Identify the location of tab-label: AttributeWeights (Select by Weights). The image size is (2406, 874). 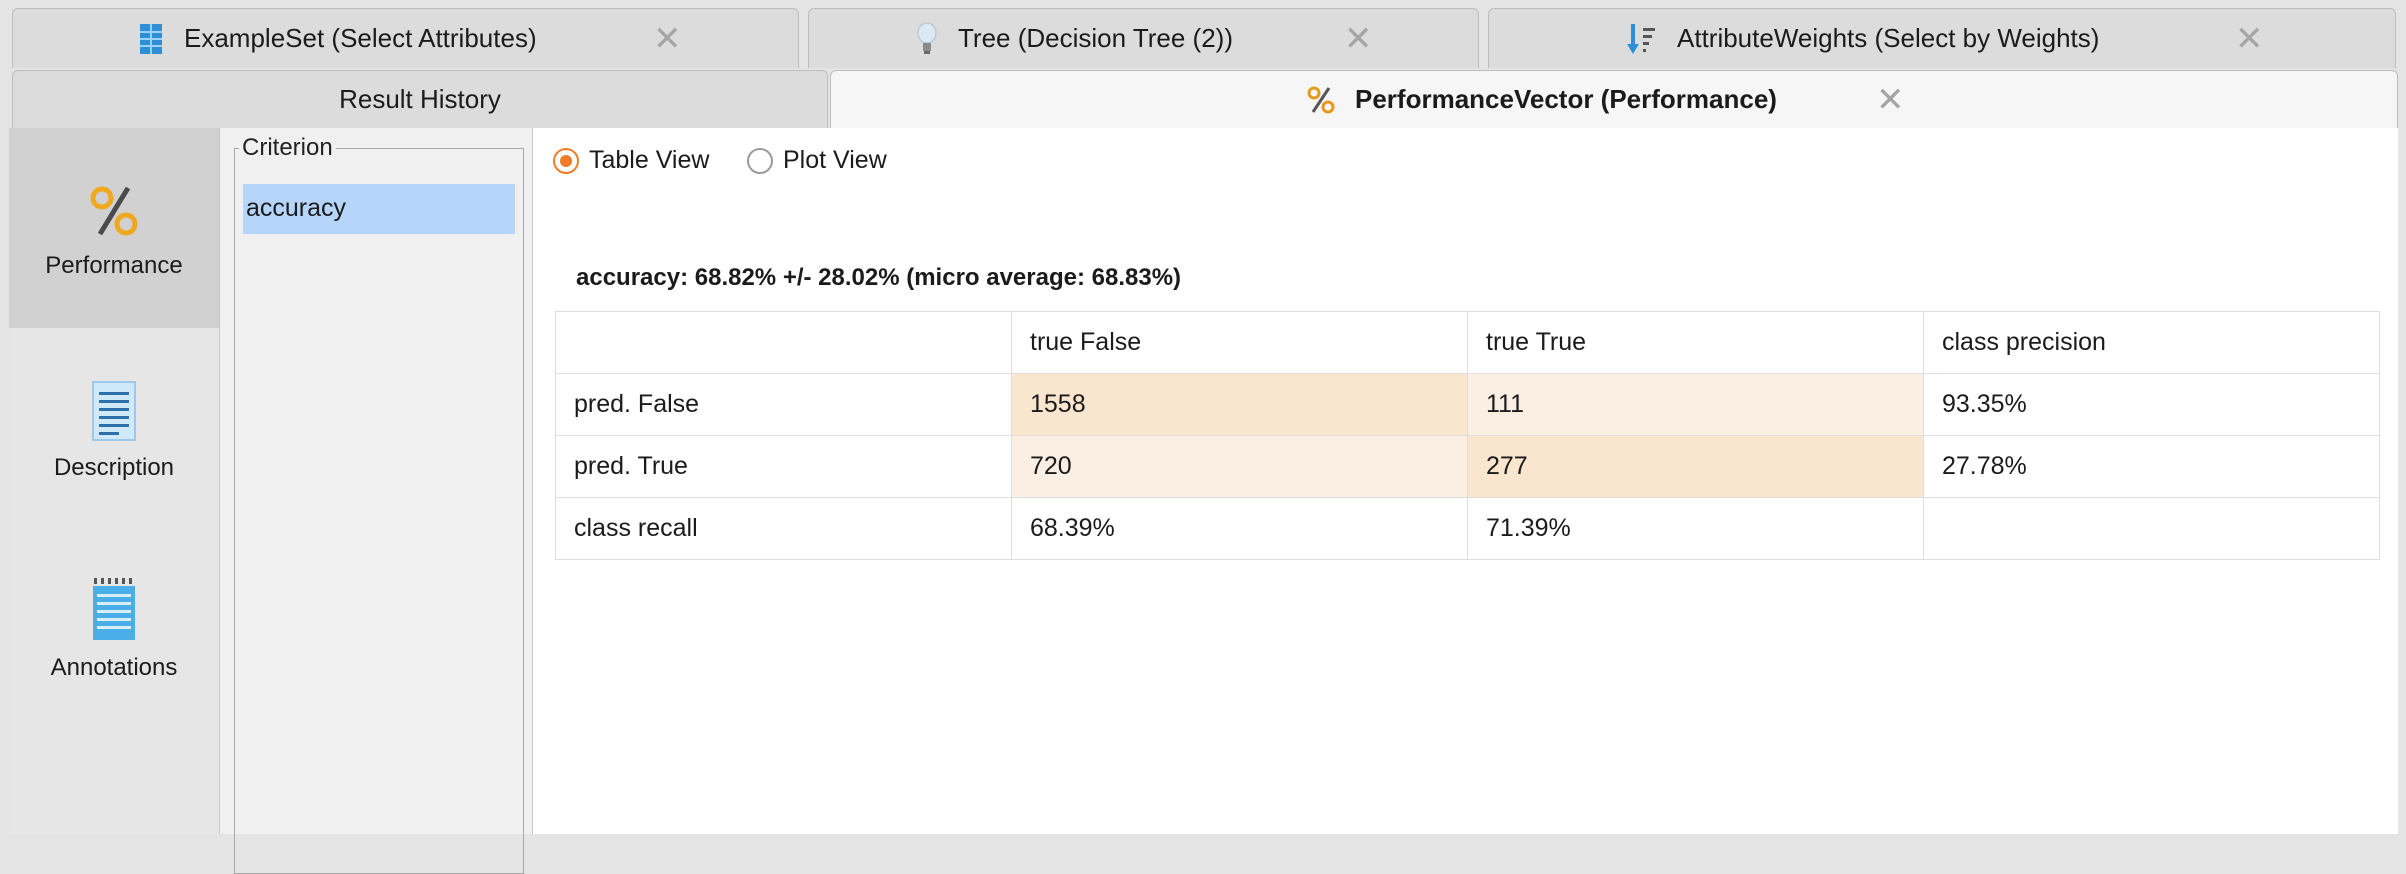
(1888, 38).